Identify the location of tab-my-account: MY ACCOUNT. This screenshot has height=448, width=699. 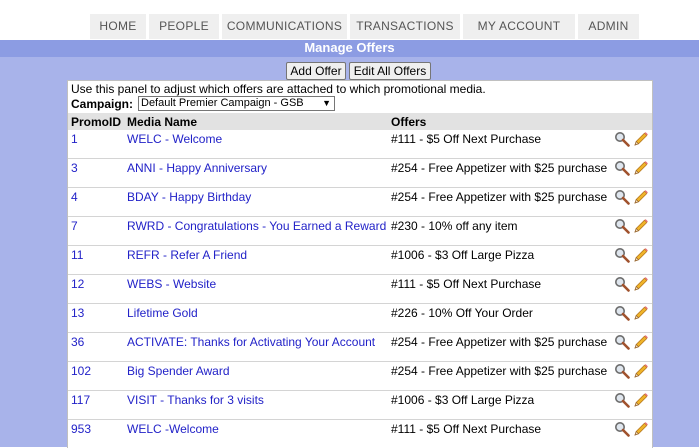
(519, 26).